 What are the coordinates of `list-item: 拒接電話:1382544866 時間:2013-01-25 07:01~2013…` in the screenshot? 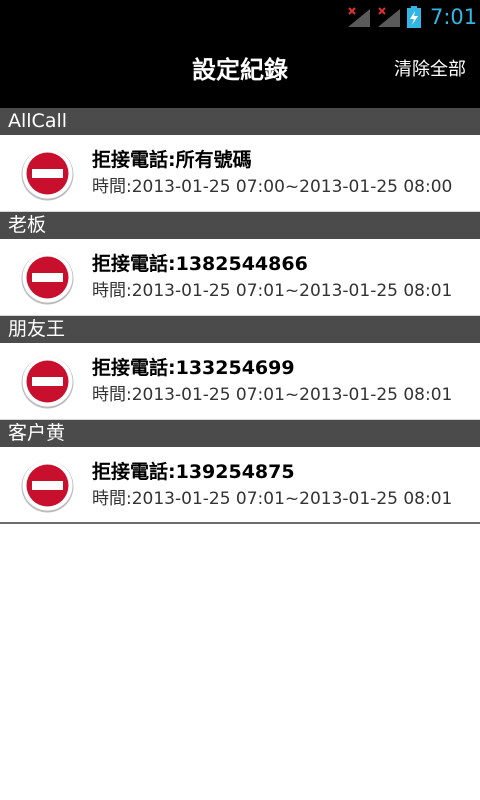 It's located at (240, 277).